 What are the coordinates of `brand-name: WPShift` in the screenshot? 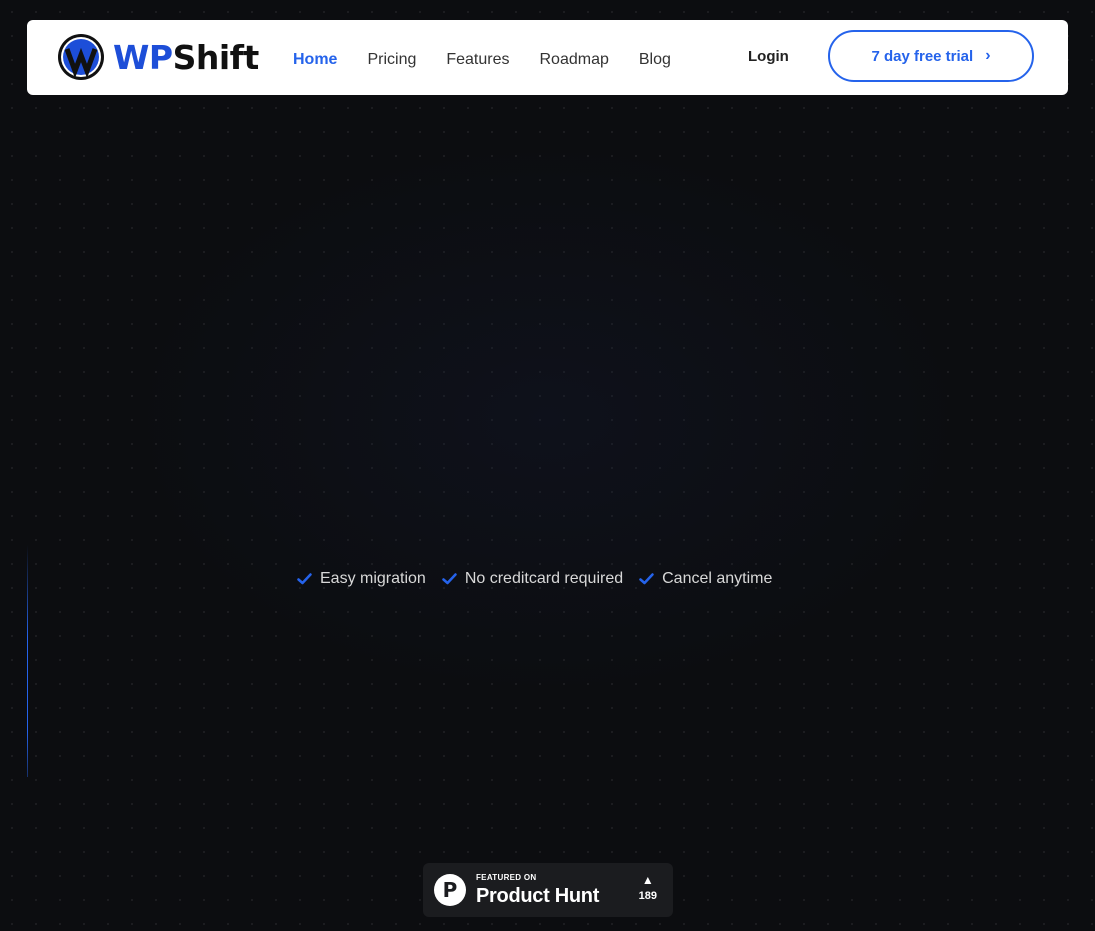 It's located at (186, 57).